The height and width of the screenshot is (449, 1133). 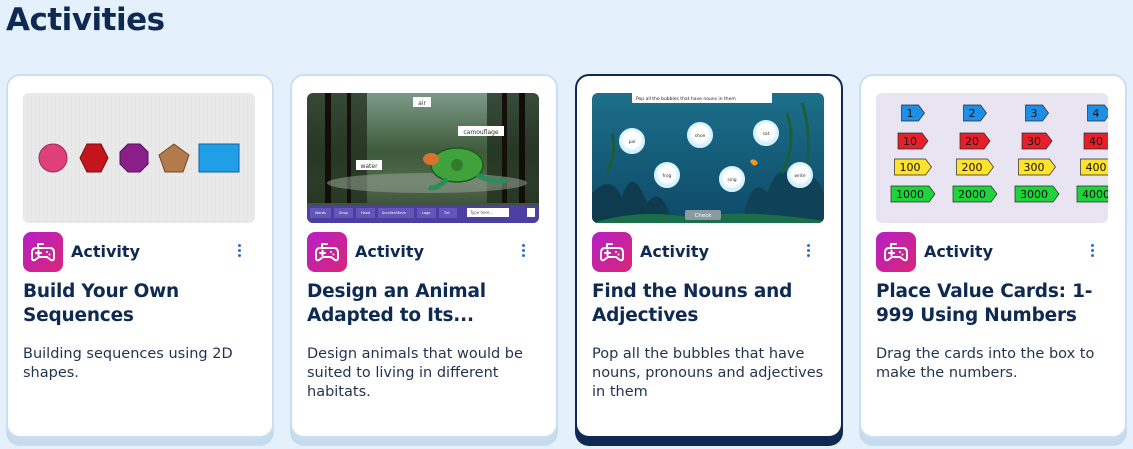 I want to click on place-value-card-label: 20, so click(x=972, y=141).